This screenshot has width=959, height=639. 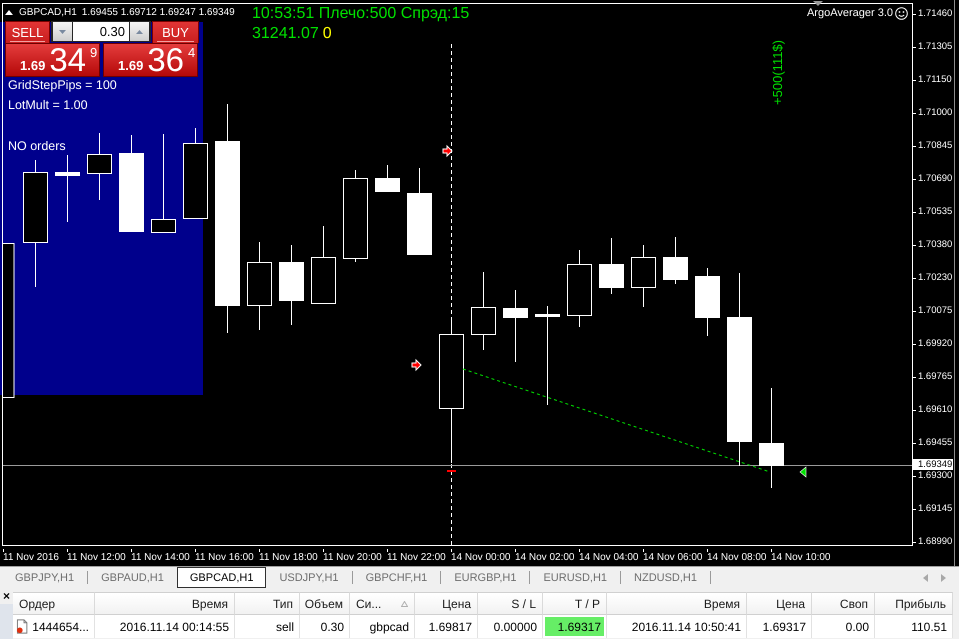 What do you see at coordinates (404, 603) in the screenshot?
I see `sort-icon` at bounding box center [404, 603].